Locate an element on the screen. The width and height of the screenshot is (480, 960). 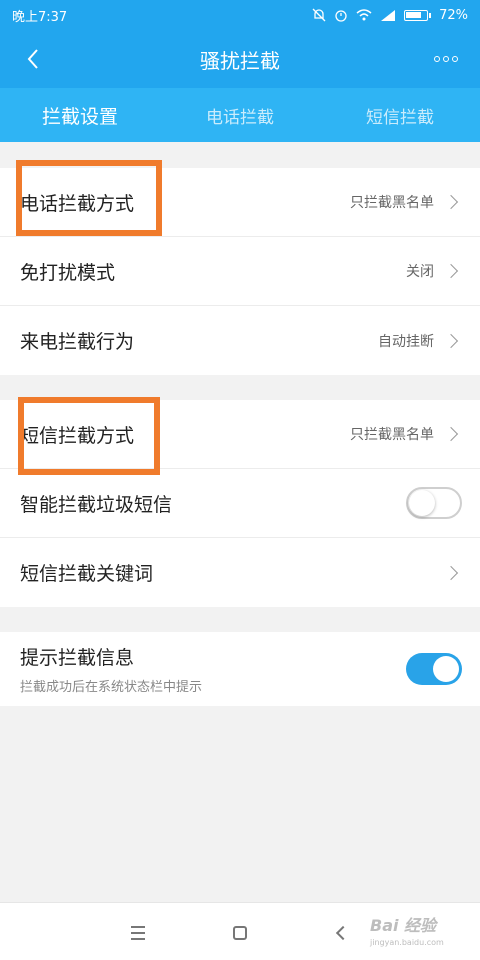
home-button is located at coordinates (240, 933).